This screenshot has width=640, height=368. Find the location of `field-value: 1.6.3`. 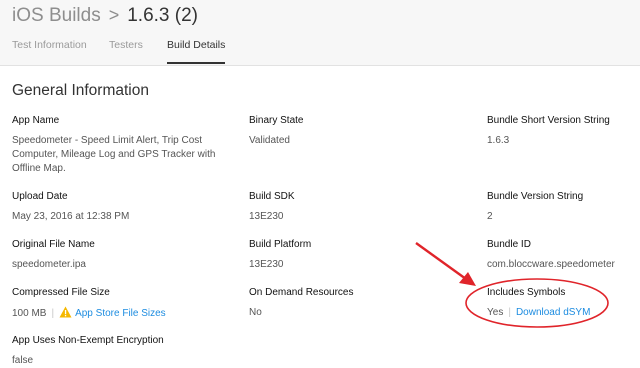

field-value: 1.6.3 is located at coordinates (498, 140).